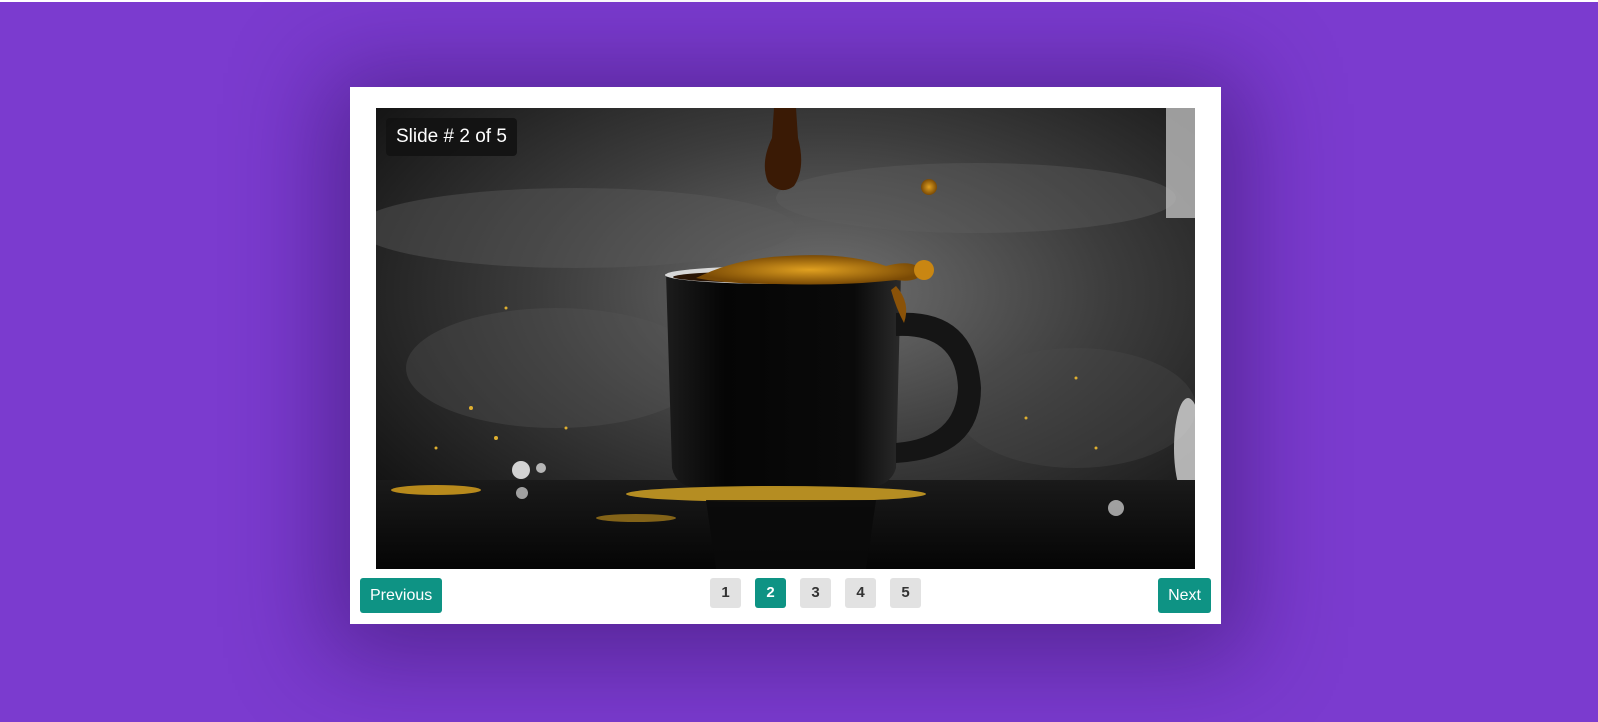  I want to click on top-strip, so click(799, 1).